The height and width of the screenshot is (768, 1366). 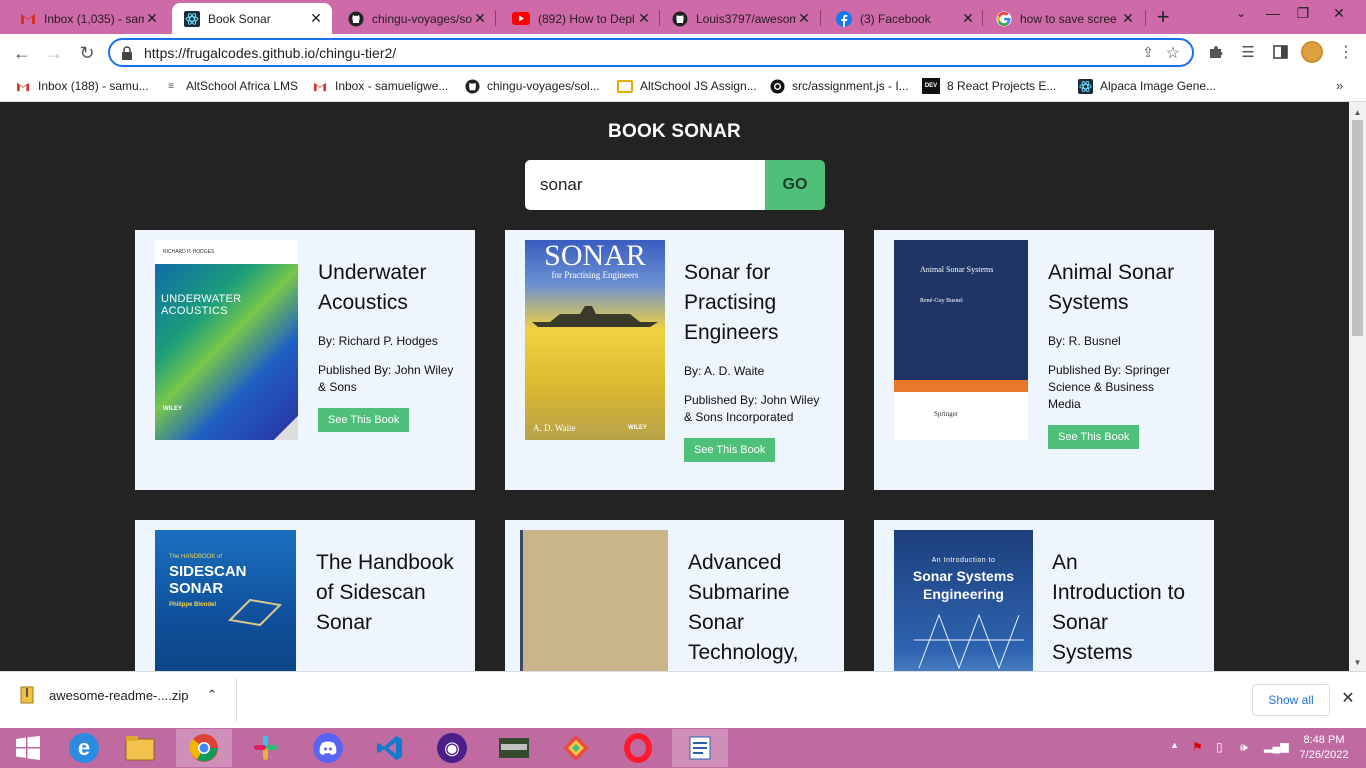 What do you see at coordinates (638, 748) in the screenshot?
I see `opera-icon` at bounding box center [638, 748].